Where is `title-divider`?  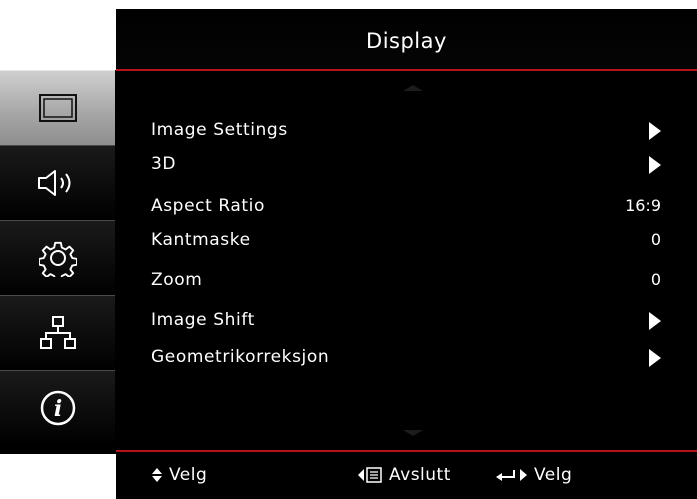 title-divider is located at coordinates (406, 70).